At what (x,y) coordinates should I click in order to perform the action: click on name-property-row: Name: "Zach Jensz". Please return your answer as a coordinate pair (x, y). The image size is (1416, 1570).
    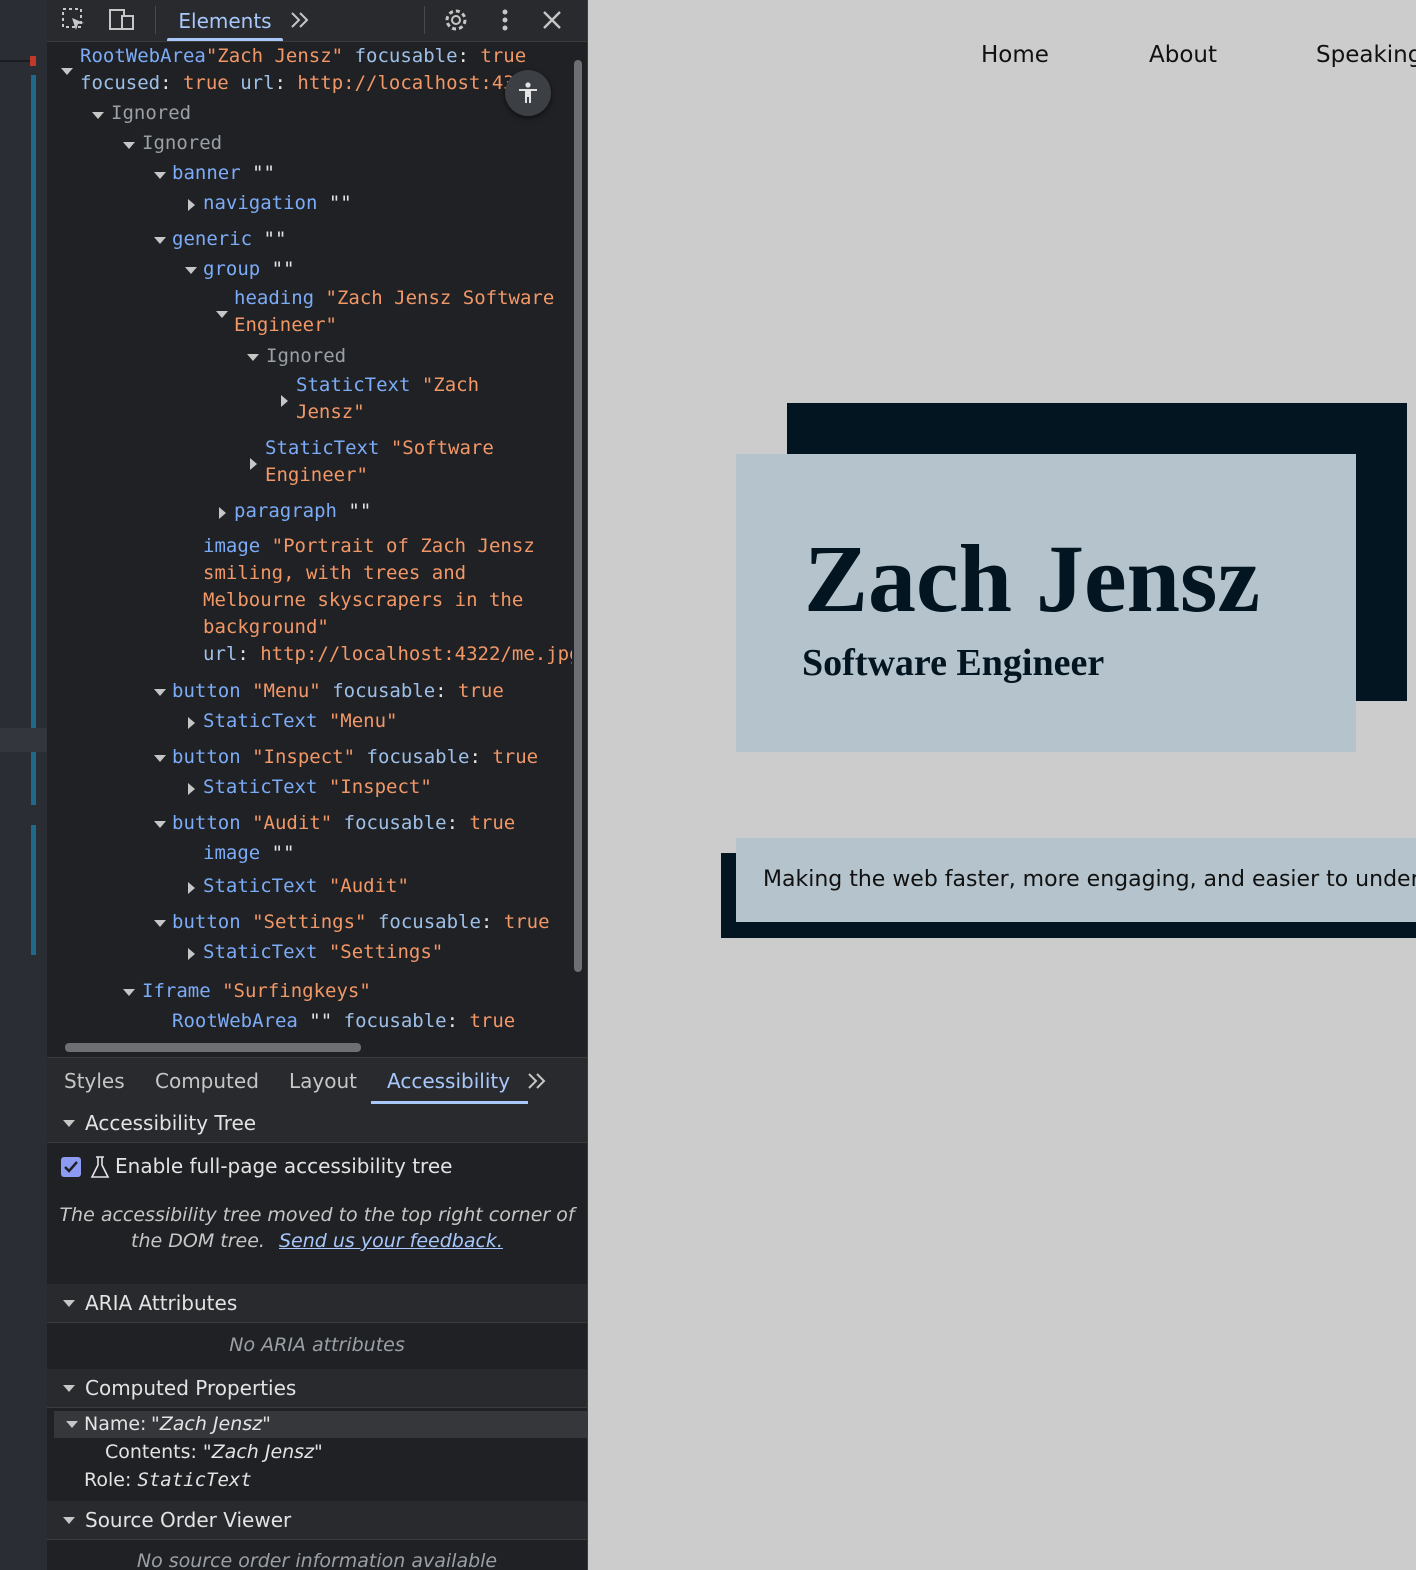
    Looking at the image, I should click on (320, 1424).